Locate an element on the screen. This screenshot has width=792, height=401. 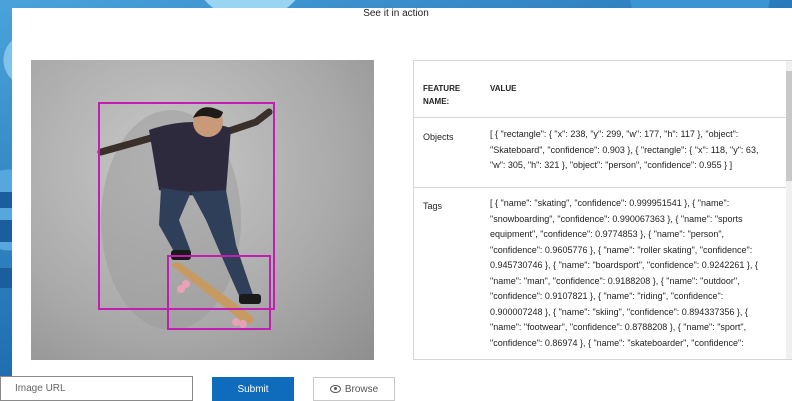
browse-button: Browse is located at coordinates (354, 389).